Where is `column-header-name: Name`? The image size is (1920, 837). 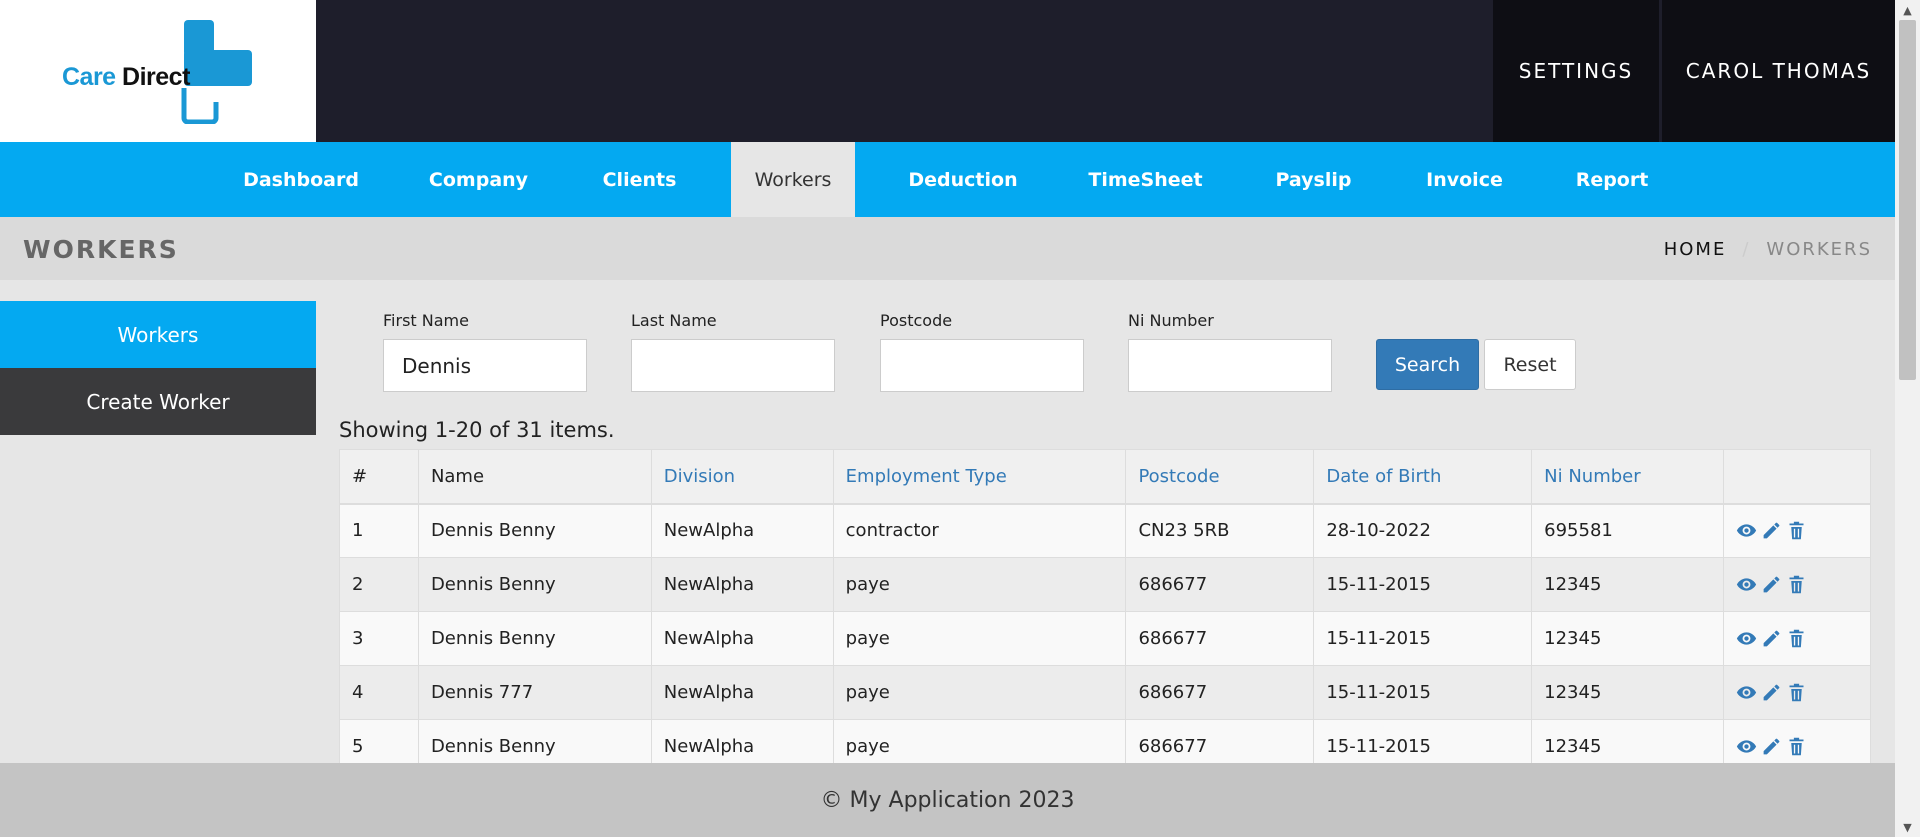 column-header-name: Name is located at coordinates (534, 477).